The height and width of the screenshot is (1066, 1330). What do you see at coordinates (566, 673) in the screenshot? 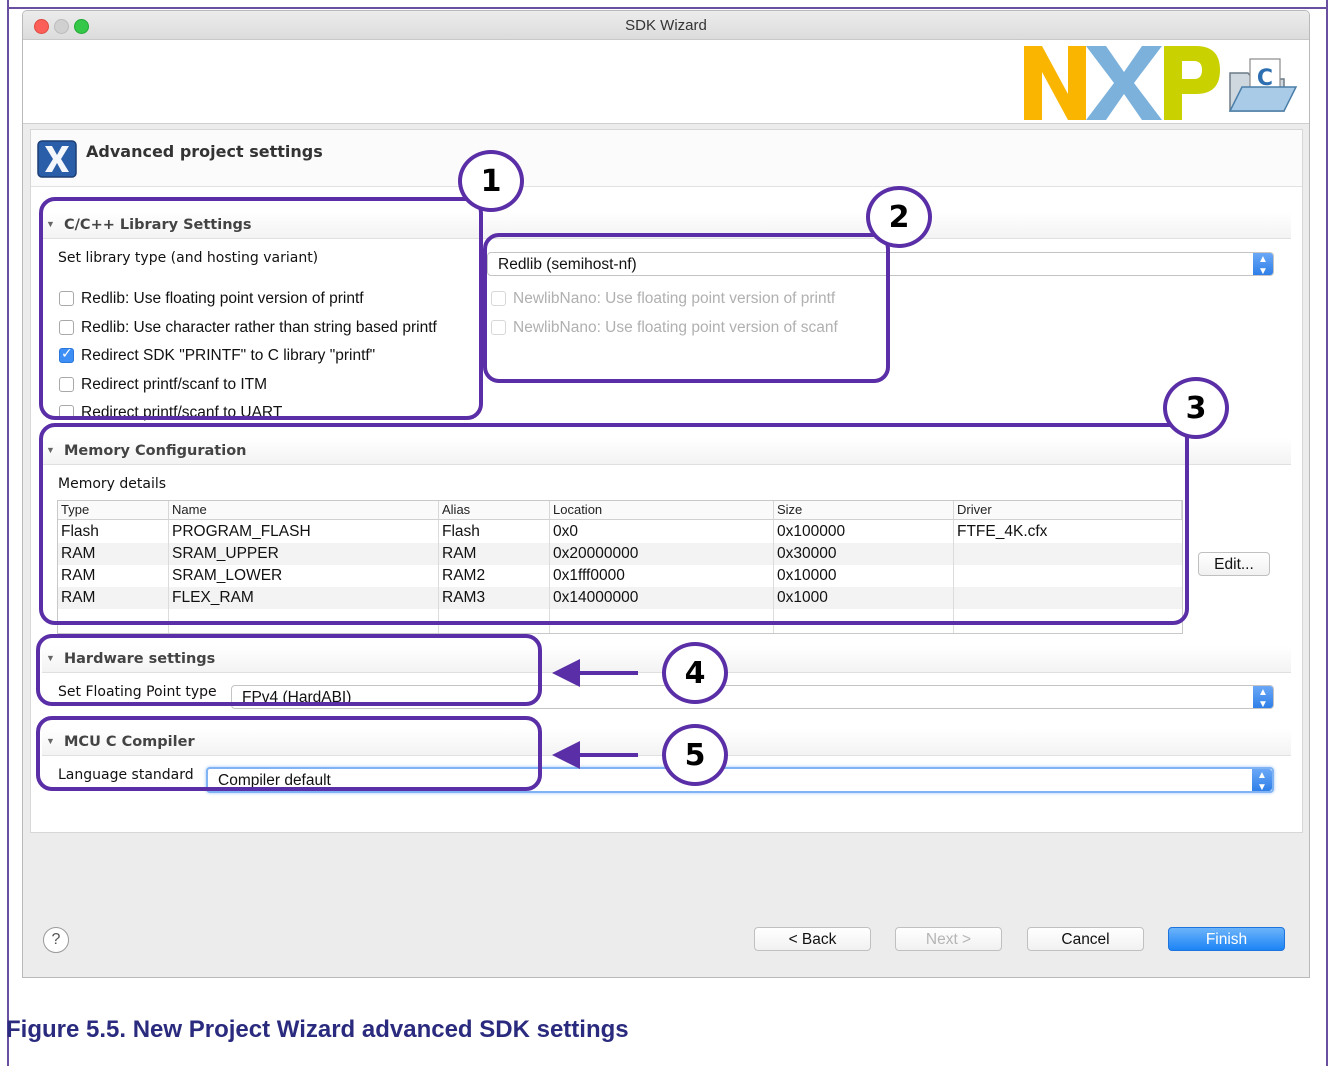
I see `annotation-arrow-4-icon` at bounding box center [566, 673].